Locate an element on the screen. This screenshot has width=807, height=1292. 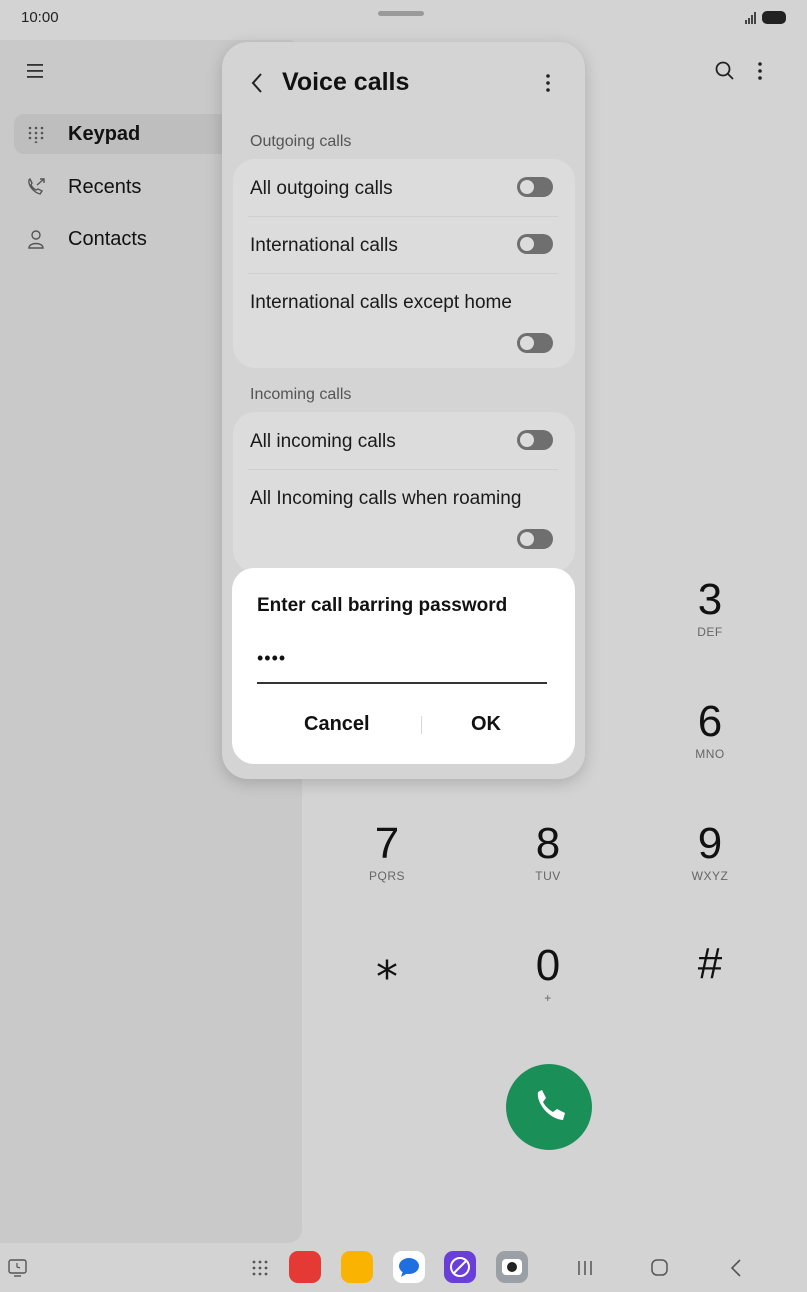
sidebar-item-label: Recents is located at coordinates (105, 186).